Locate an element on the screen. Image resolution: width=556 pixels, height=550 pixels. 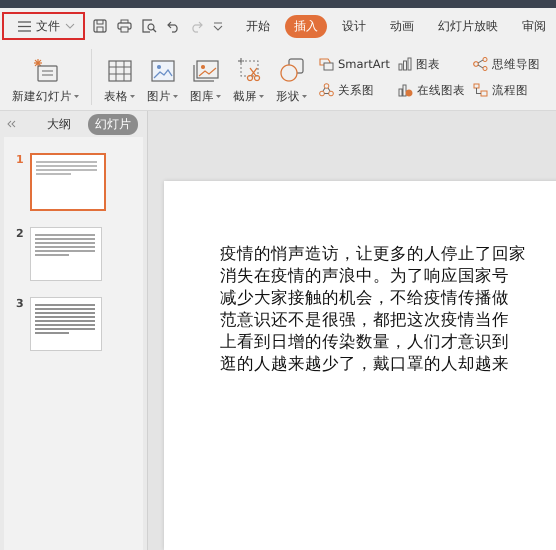
ribbon-button: 思维导图 is located at coordinates (506, 64).